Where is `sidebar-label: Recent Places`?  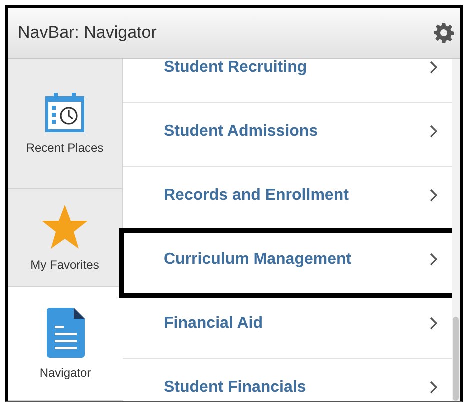 sidebar-label: Recent Places is located at coordinates (65, 147).